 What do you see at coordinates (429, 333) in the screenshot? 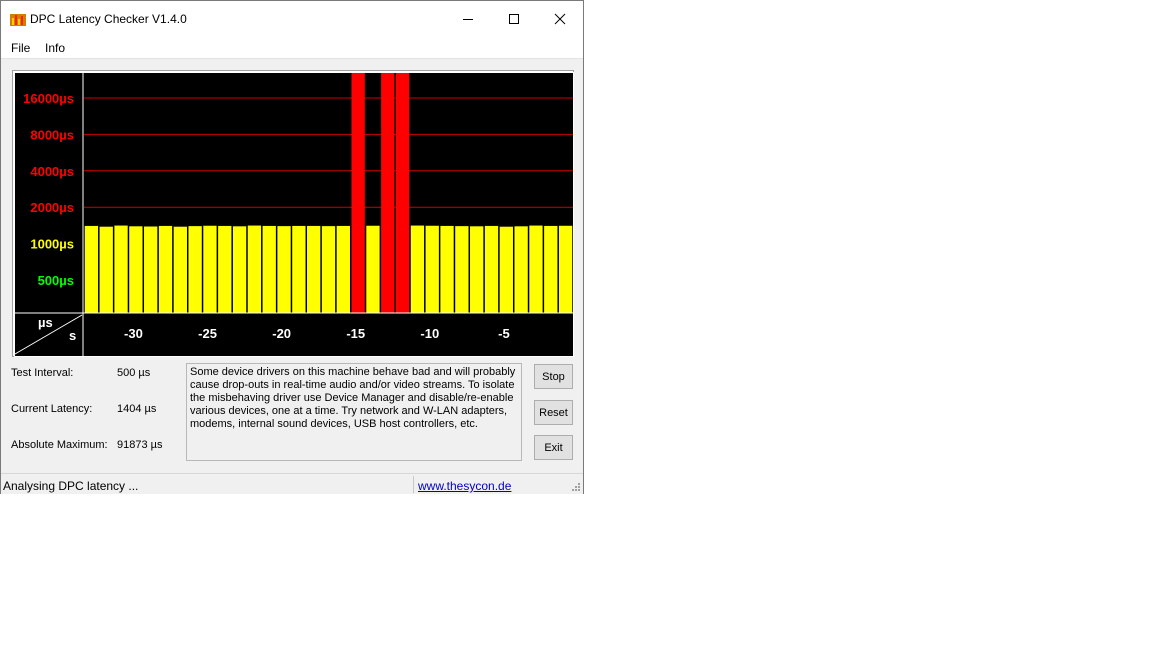
I see `x-tick-label: -10` at bounding box center [429, 333].